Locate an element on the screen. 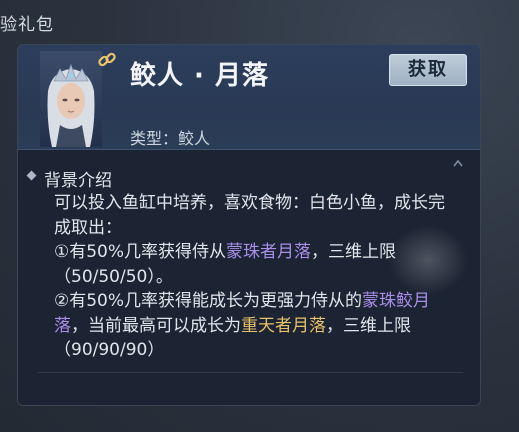 The height and width of the screenshot is (432, 519). item-name: 鲛人 · 月落 is located at coordinates (199, 76).